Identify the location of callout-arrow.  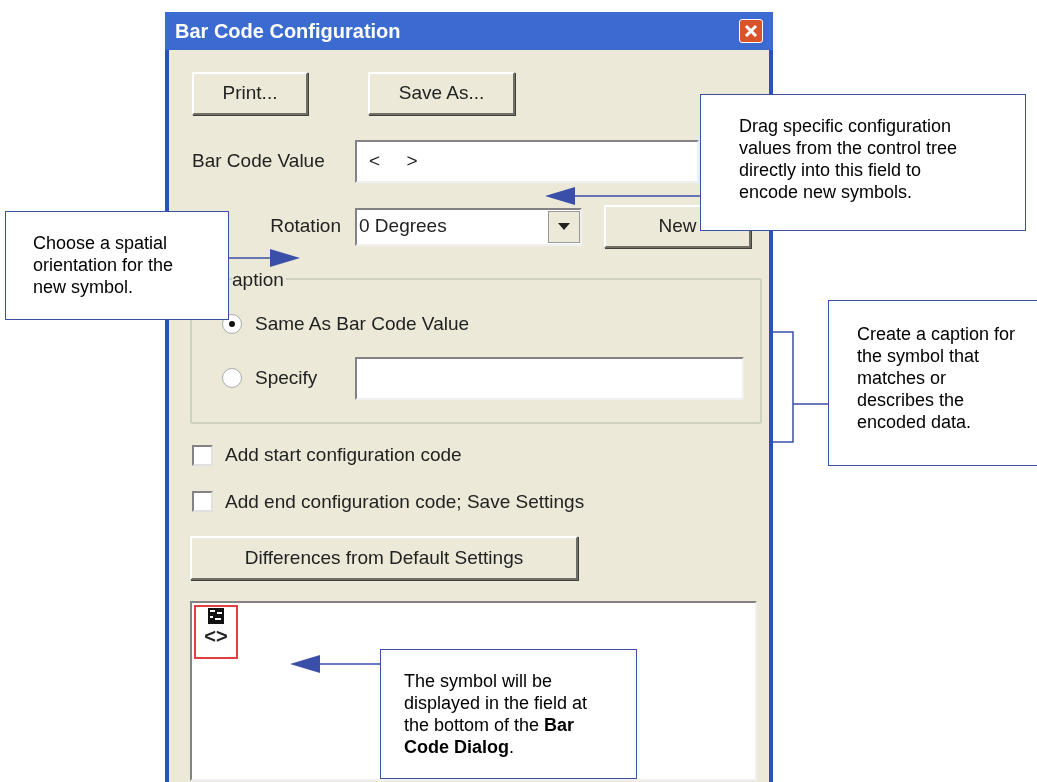
(264, 258).